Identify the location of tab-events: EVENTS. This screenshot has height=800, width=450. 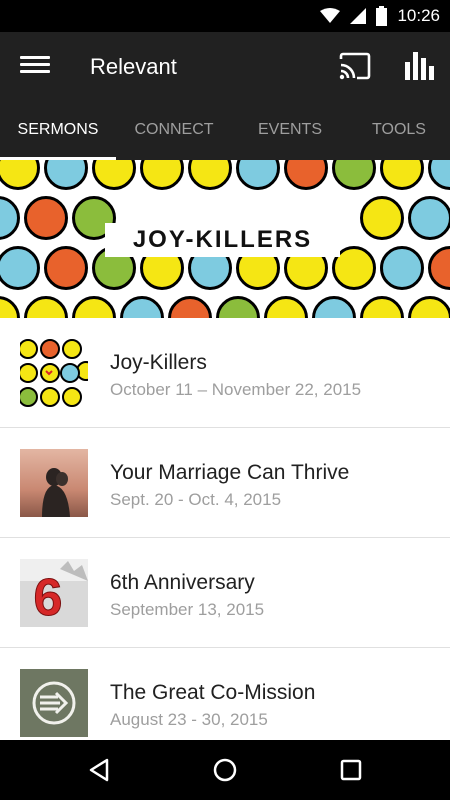
(290, 130).